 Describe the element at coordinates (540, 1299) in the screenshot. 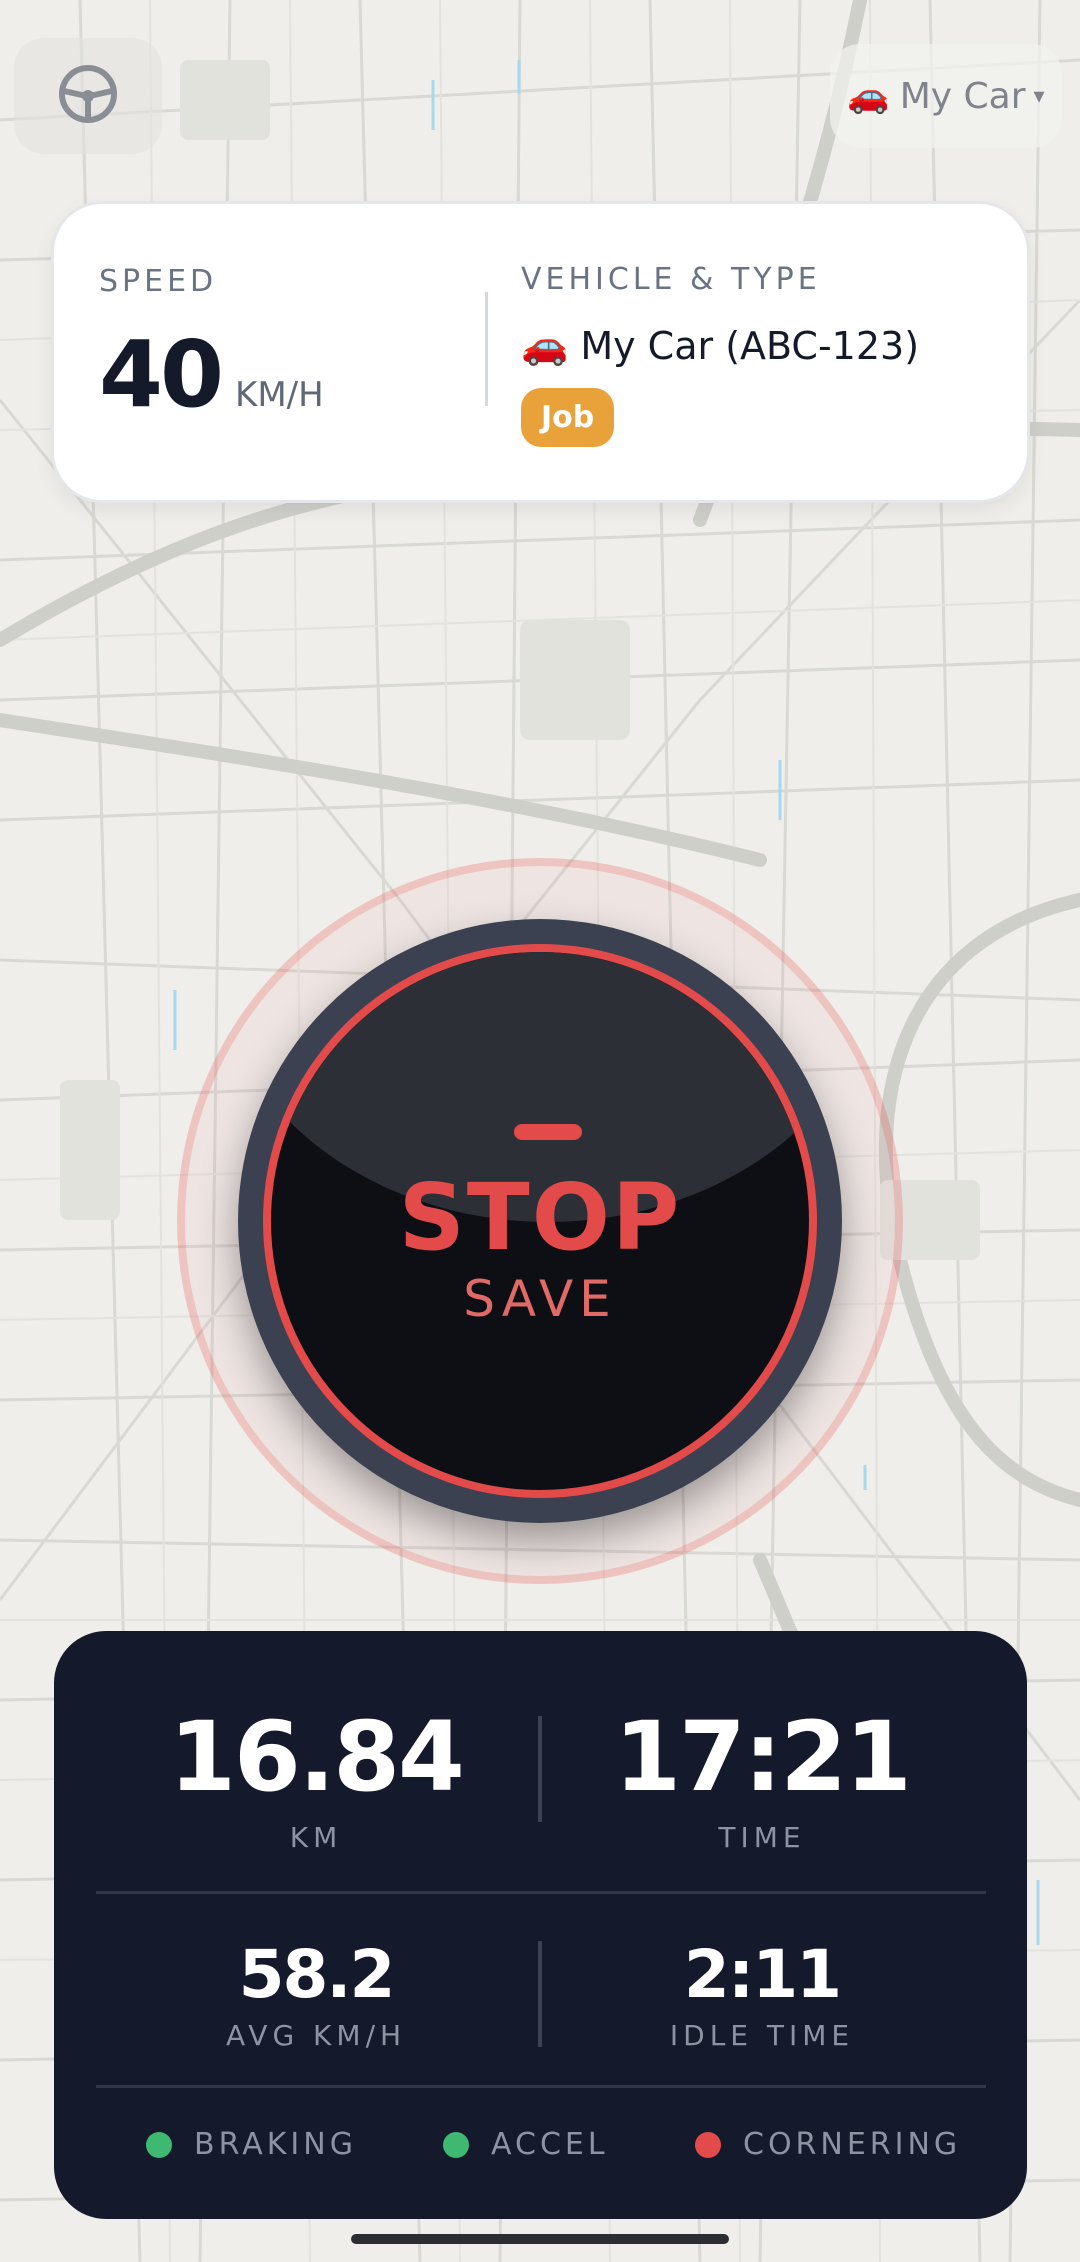

I see `save-label: SAVE` at that location.